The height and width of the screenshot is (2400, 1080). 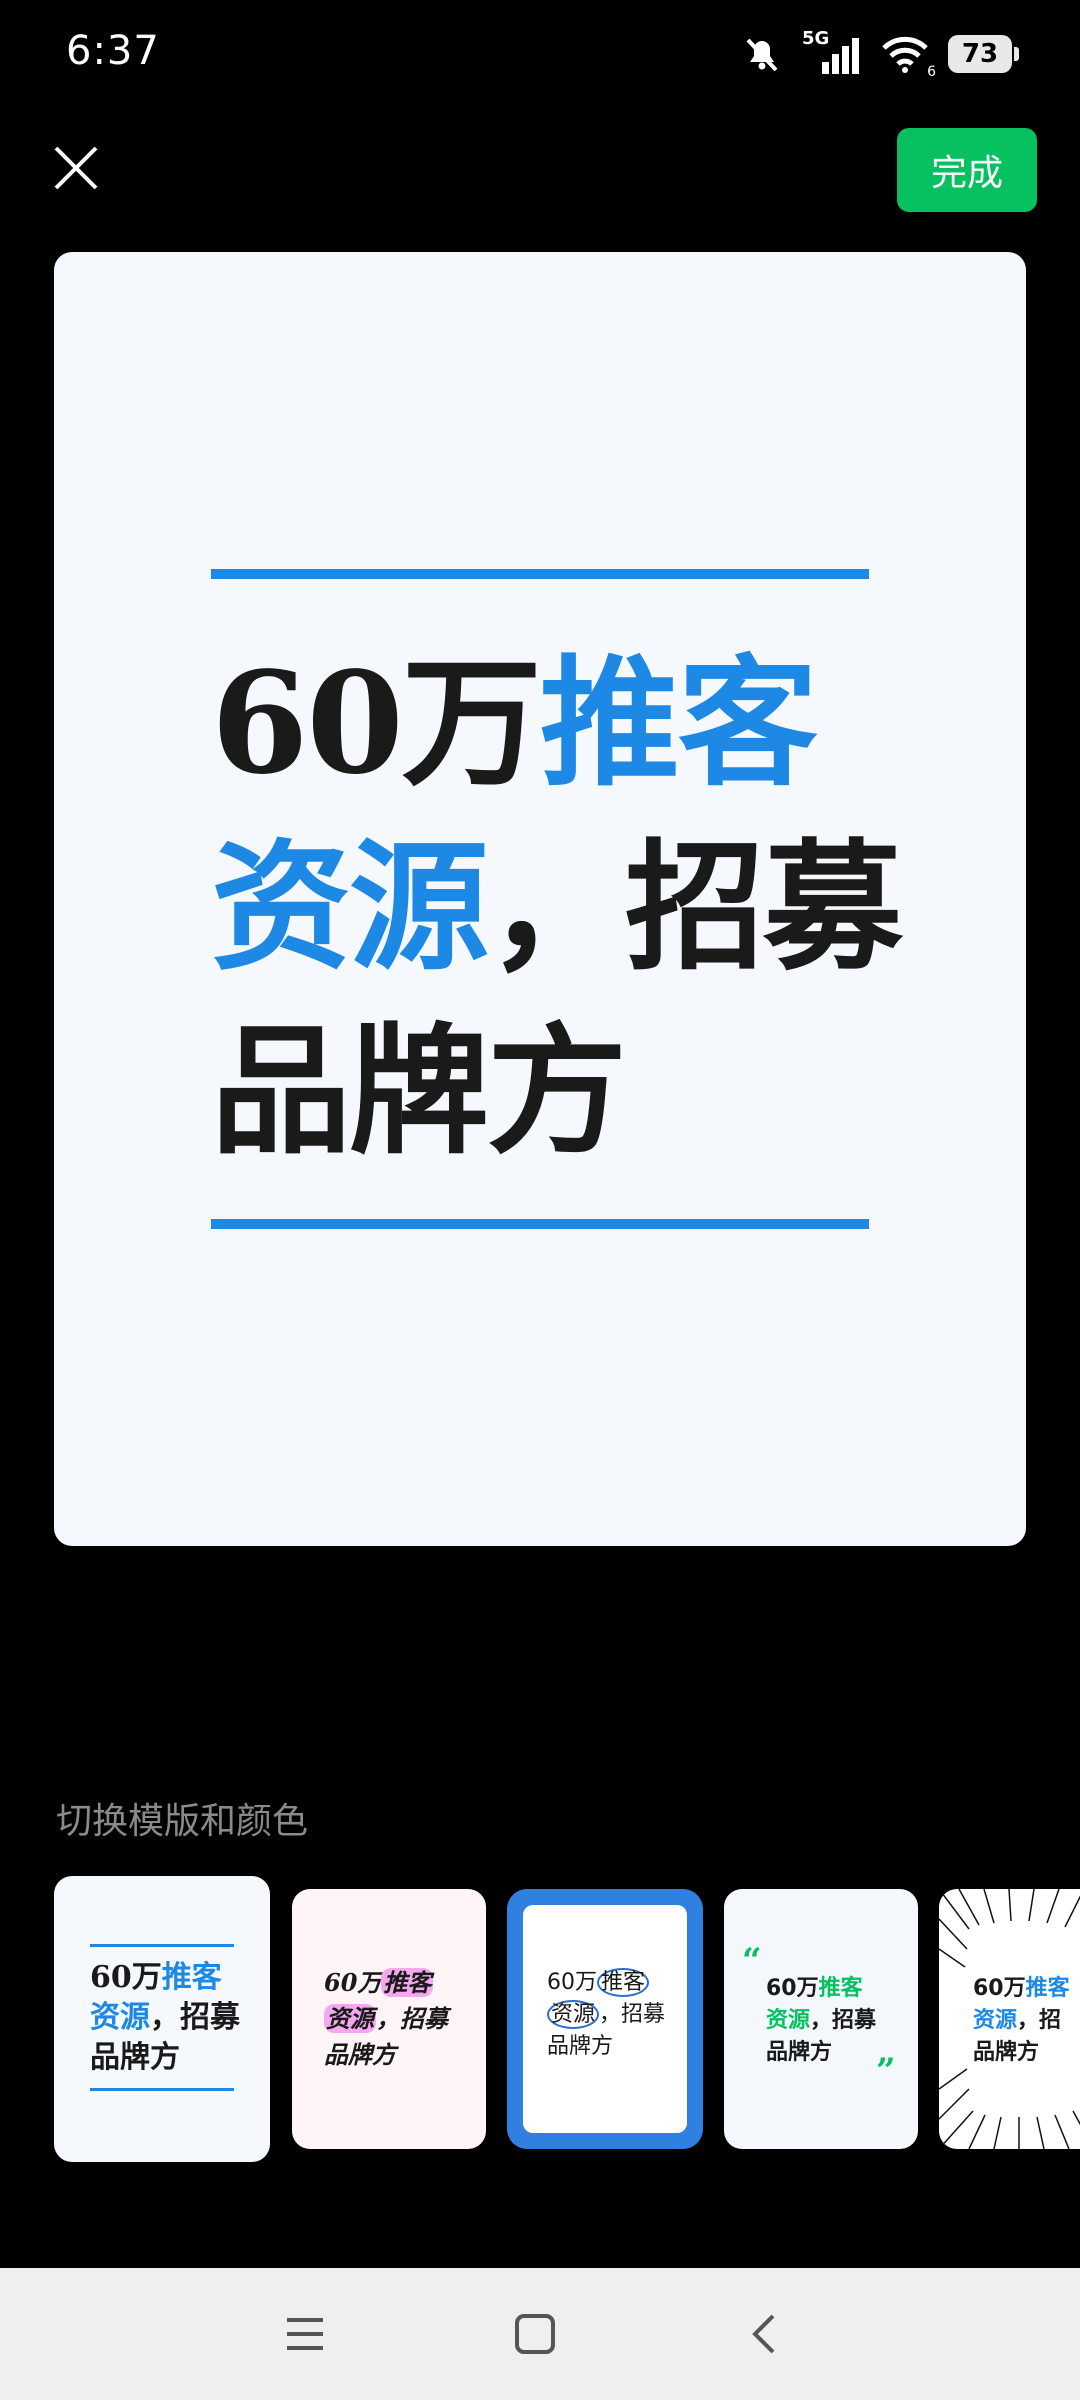 I want to click on preview-title: 60万推客 资源，招募 品牌方, so click(x=561, y=908).